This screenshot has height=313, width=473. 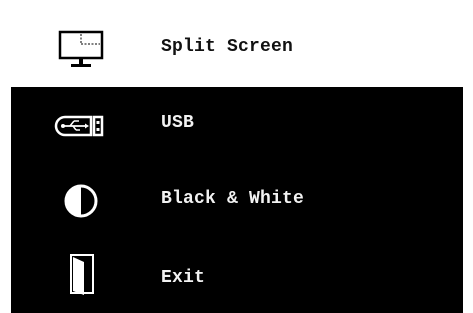 I want to click on menu-item-label: Exit, so click(x=183, y=278).